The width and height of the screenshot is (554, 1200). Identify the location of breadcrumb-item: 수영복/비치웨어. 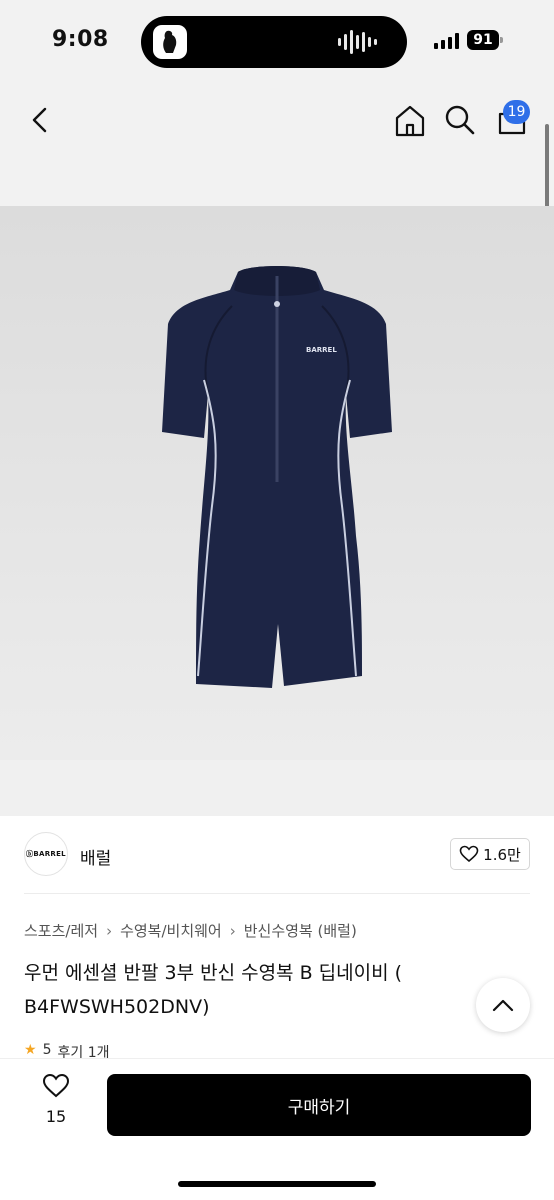
(171, 930).